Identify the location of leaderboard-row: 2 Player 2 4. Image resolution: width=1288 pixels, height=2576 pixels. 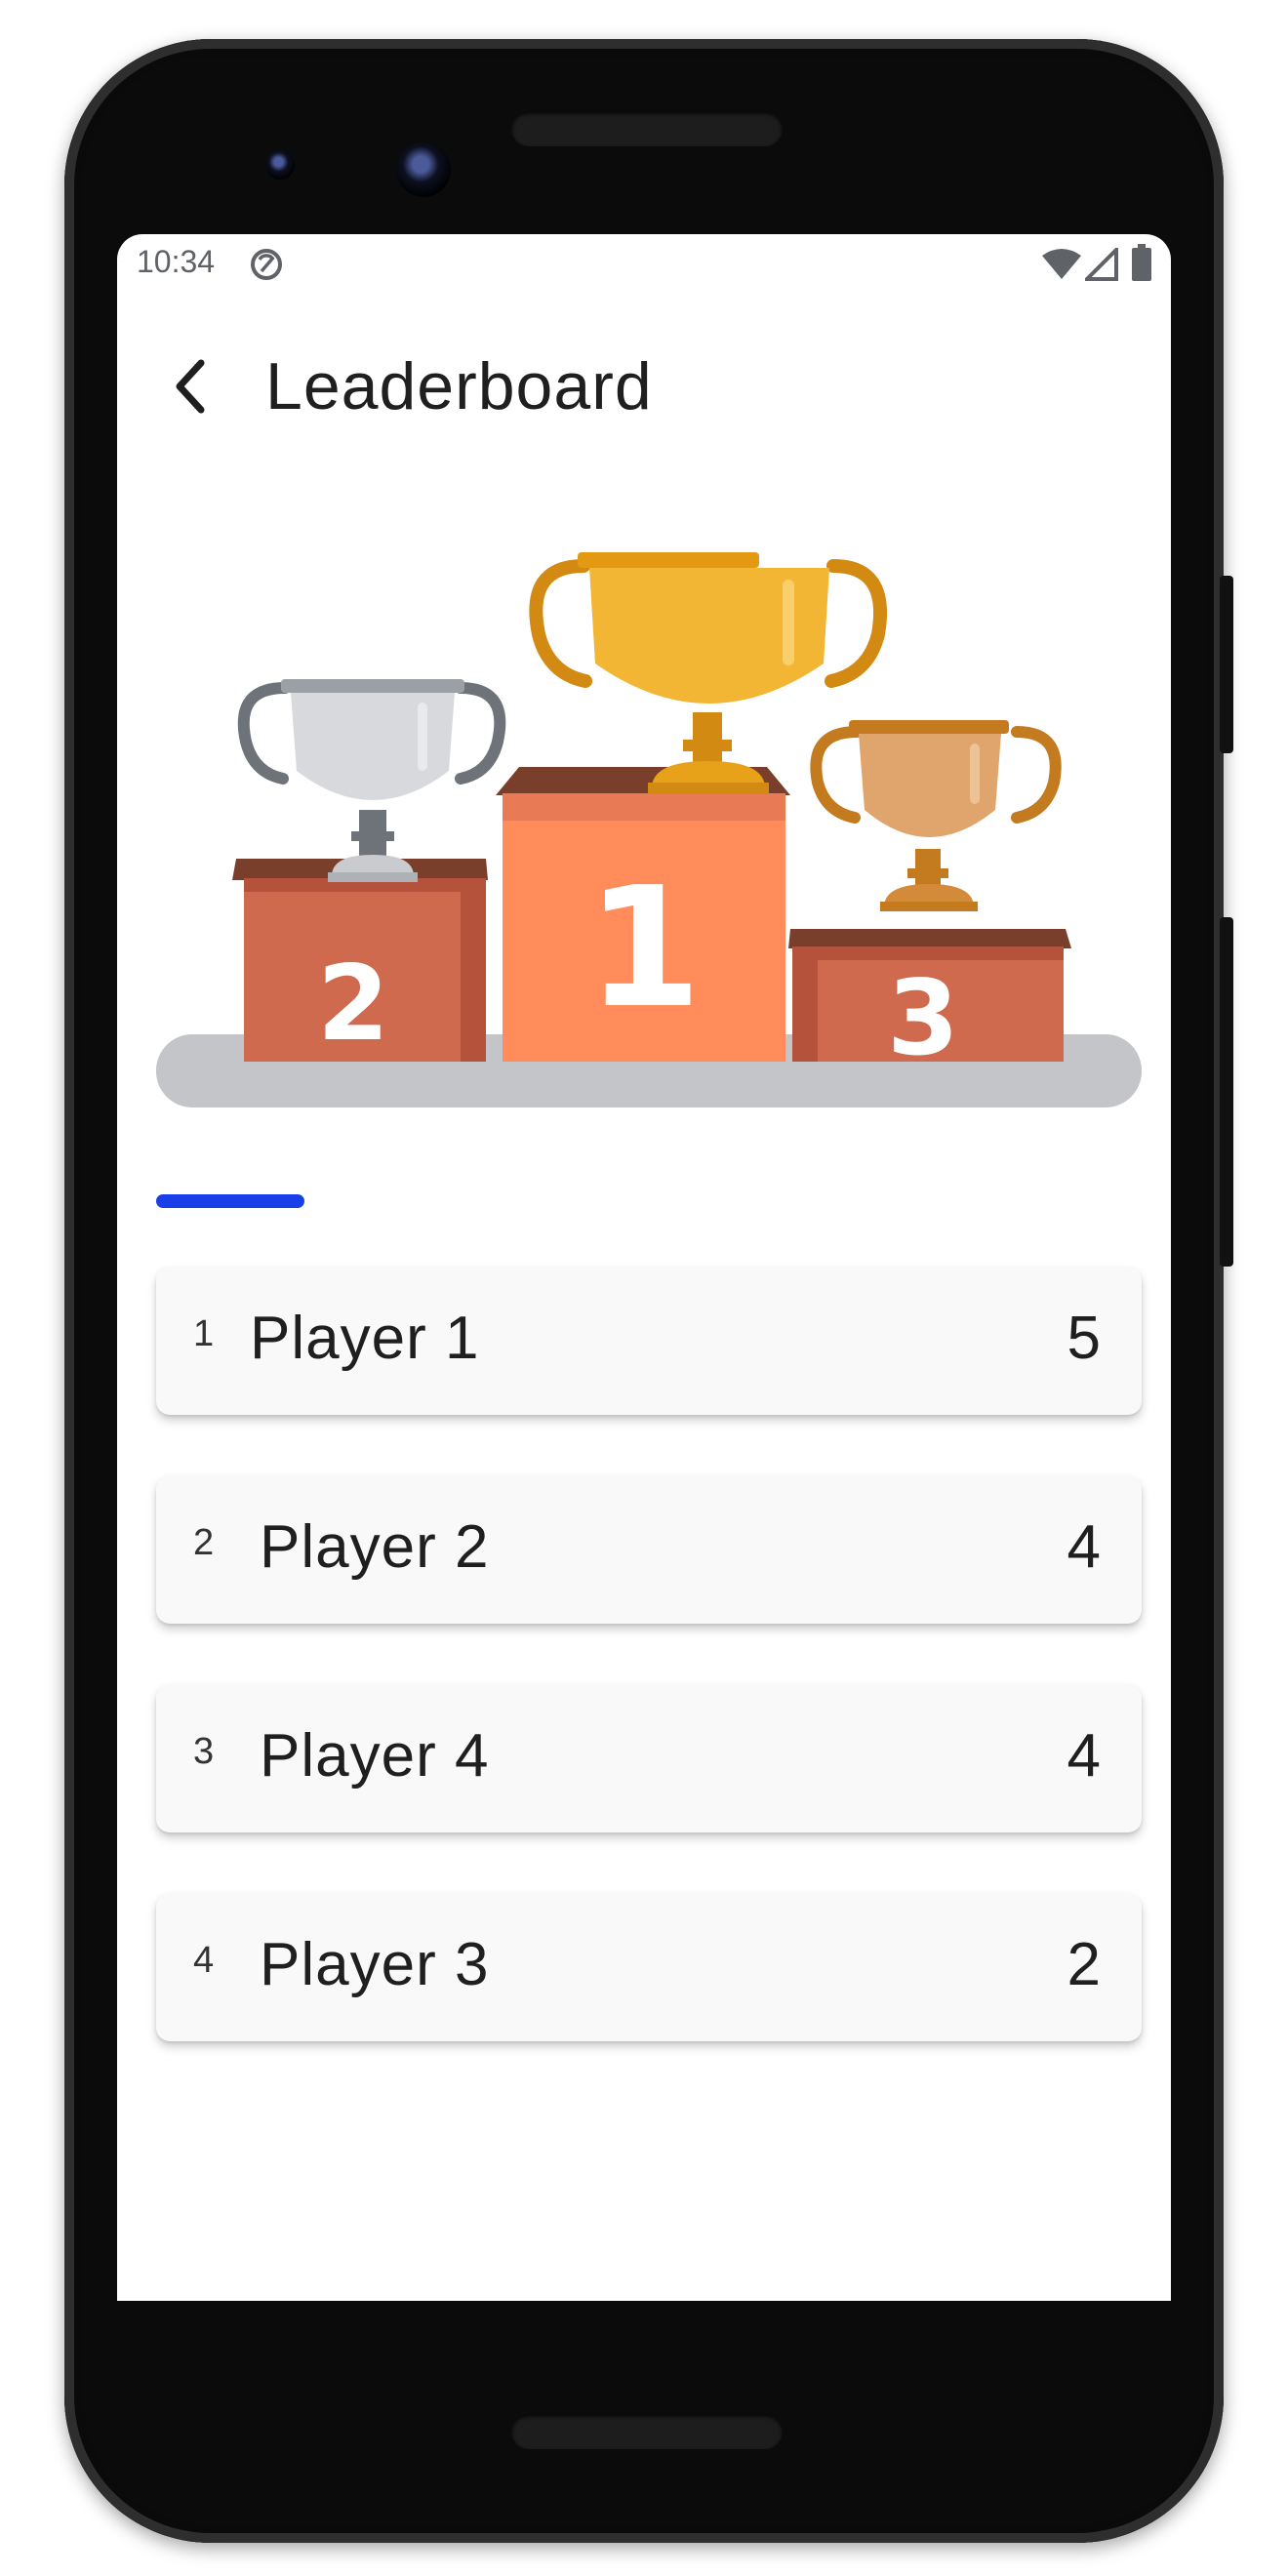
(649, 1549).